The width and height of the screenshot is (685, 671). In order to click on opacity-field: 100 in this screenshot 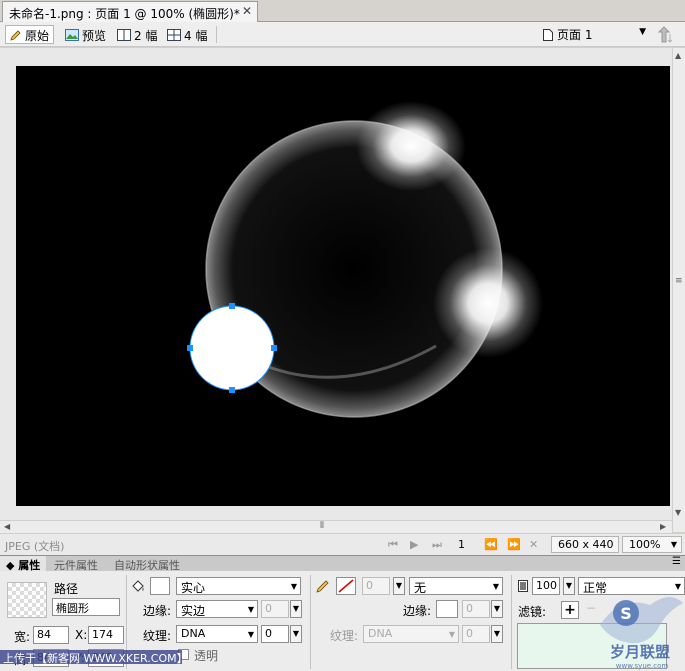, I will do `click(546, 586)`.